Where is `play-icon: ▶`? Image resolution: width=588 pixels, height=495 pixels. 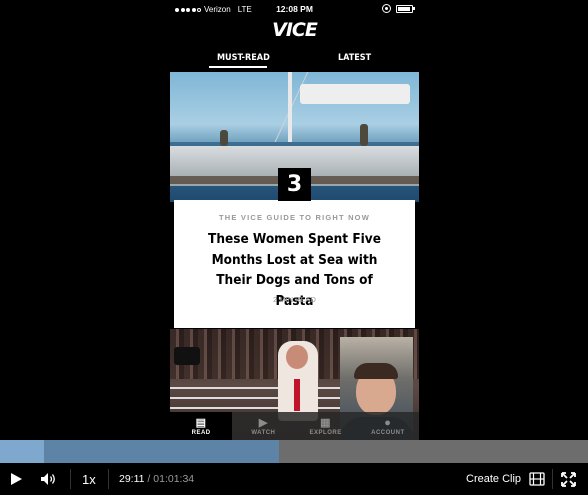 play-icon: ▶ is located at coordinates (263, 423).